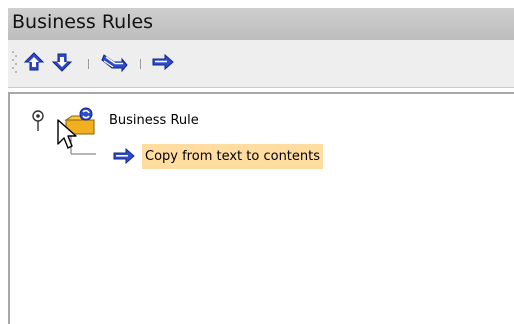 Image resolution: width=514 pixels, height=324 pixels. I want to click on tree-node-copy-action: Copy from text to contents, so click(233, 156).